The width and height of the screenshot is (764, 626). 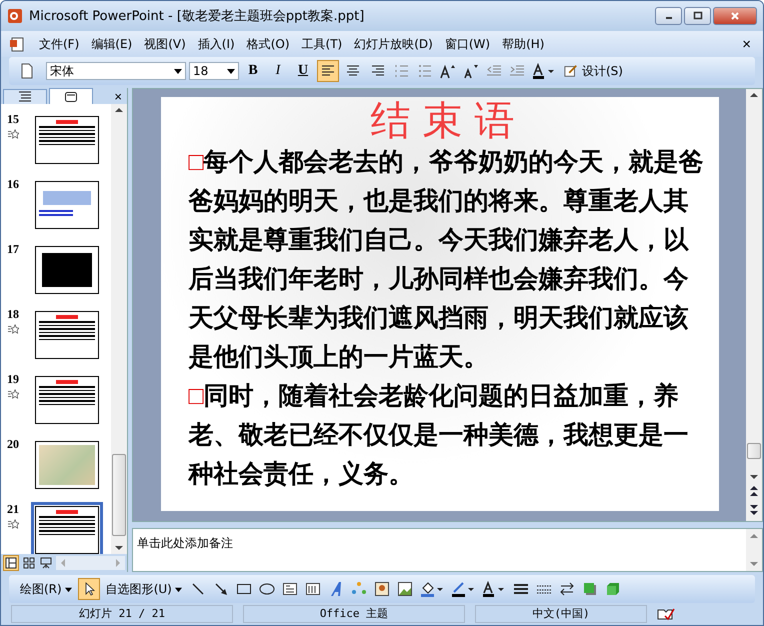 I want to click on italic-button: I, so click(x=278, y=71).